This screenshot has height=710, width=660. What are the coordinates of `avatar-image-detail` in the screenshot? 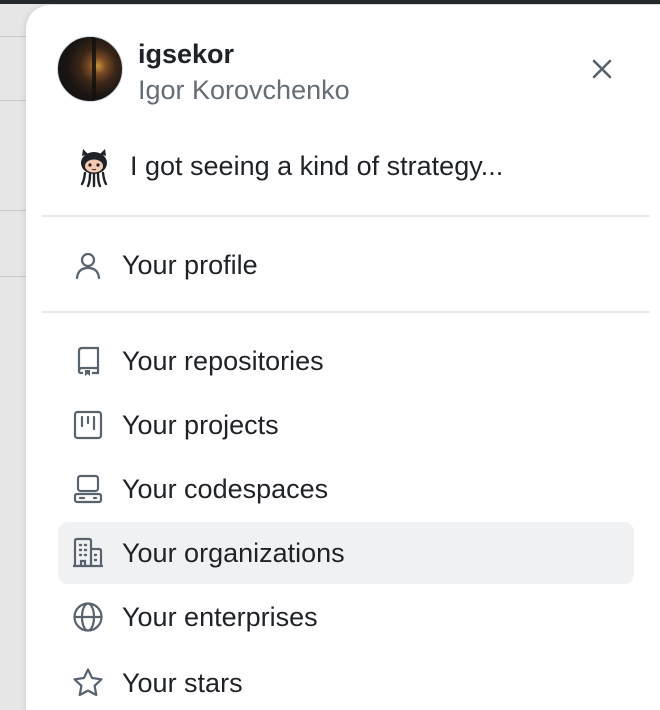 It's located at (94, 69).